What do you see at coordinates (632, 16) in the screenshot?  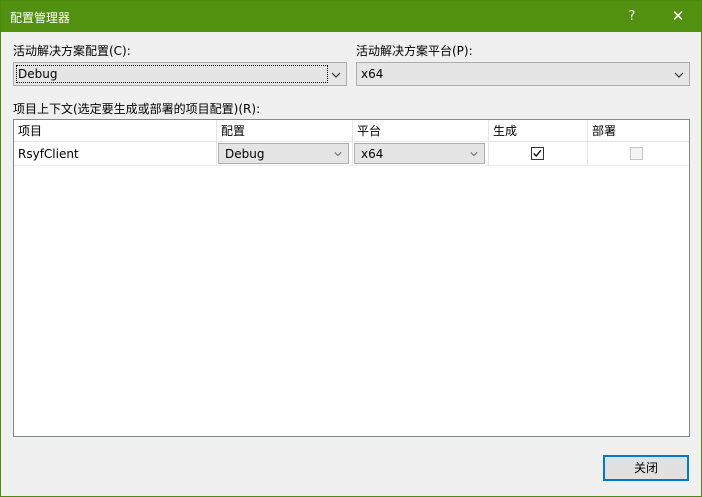 I see `help-button: ?` at bounding box center [632, 16].